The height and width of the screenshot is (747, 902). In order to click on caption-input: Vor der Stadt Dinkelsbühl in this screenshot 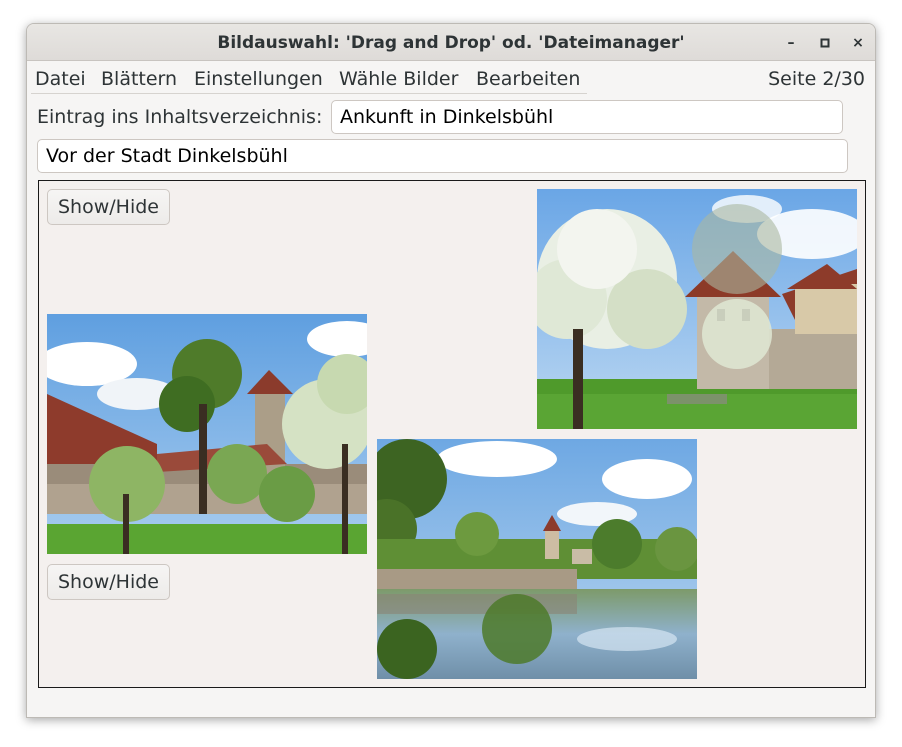, I will do `click(442, 156)`.